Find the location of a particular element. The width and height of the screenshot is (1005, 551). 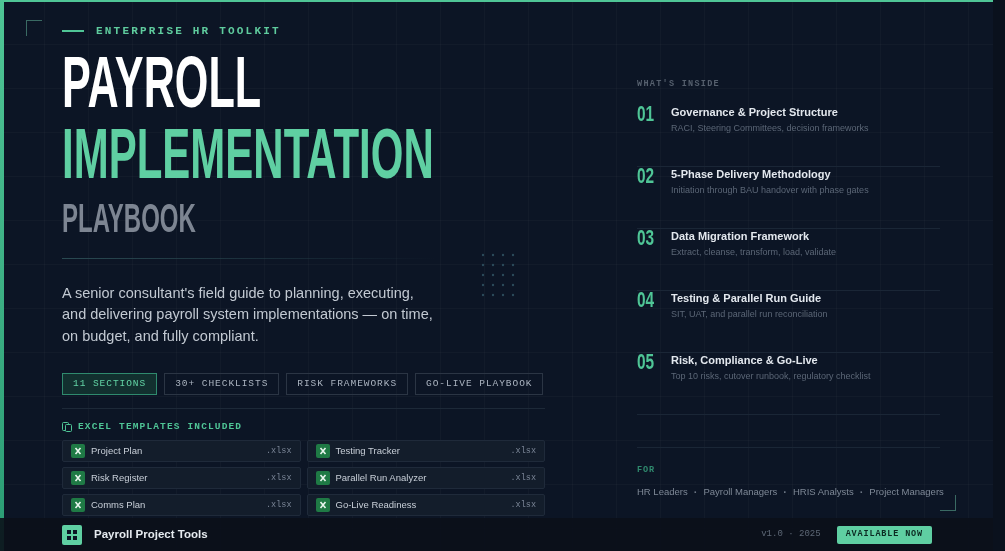

chapter-number: 02 is located at coordinates (646, 177).